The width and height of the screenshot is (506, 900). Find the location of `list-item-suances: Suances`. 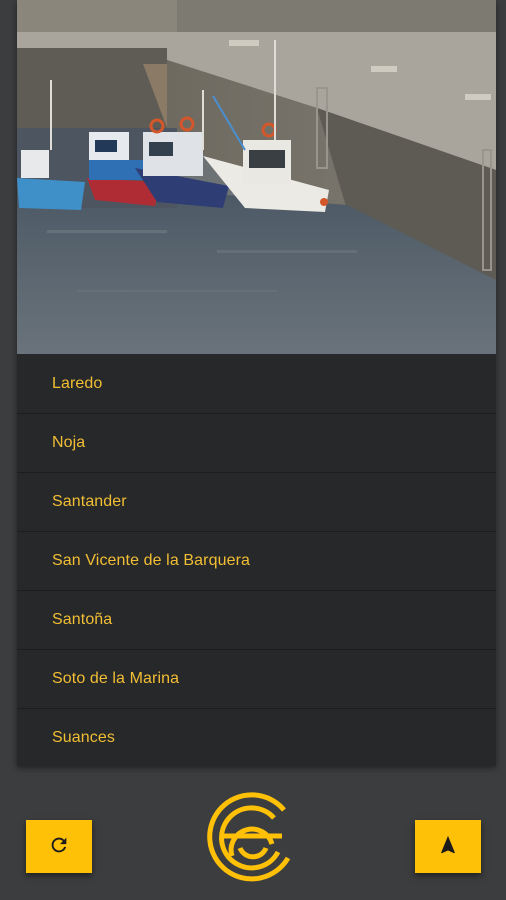

list-item-suances: Suances is located at coordinates (256, 737).